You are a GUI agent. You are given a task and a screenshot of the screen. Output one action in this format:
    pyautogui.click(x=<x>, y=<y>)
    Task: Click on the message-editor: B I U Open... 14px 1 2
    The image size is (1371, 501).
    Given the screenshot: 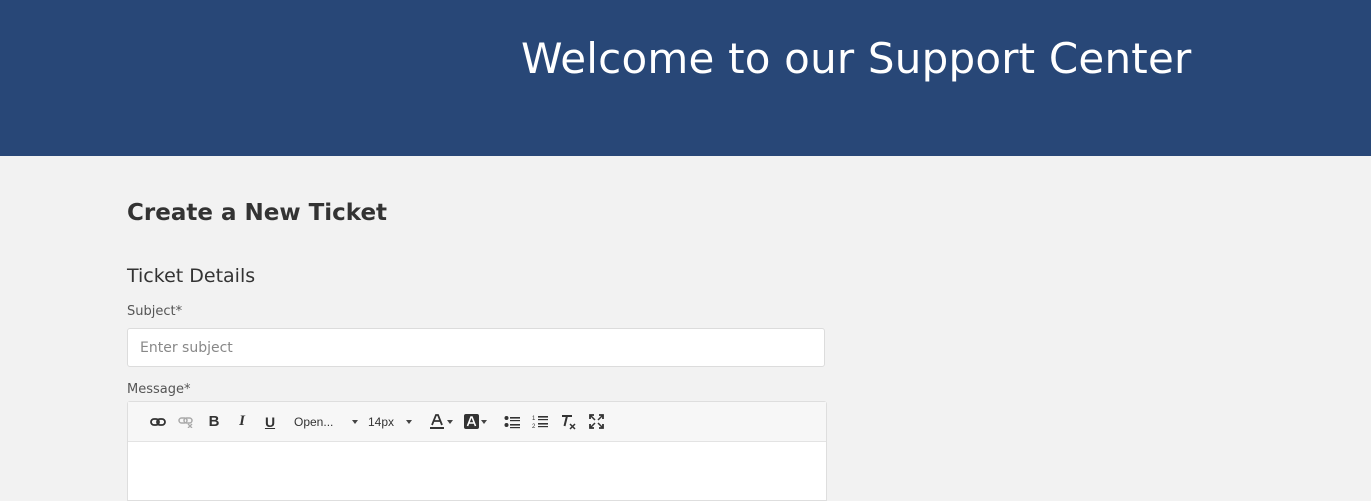 What is the action you would take?
    pyautogui.click(x=477, y=451)
    